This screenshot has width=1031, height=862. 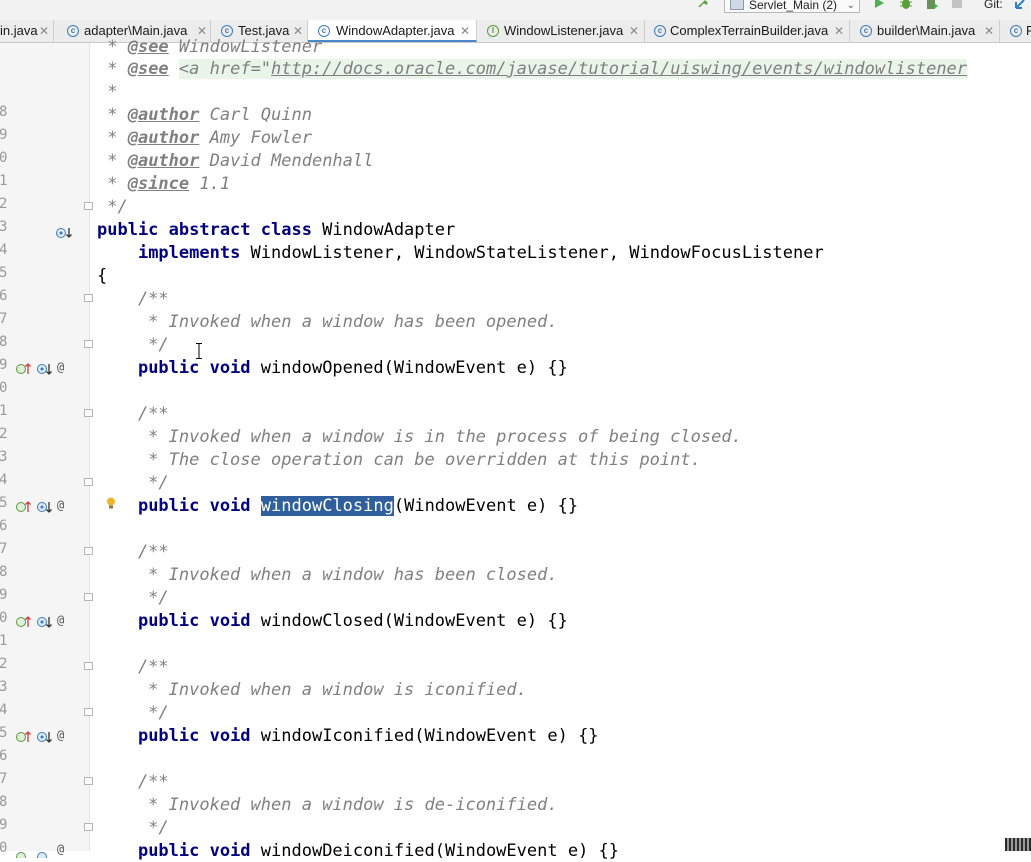 I want to click on tab-label: P, so click(x=1028, y=30).